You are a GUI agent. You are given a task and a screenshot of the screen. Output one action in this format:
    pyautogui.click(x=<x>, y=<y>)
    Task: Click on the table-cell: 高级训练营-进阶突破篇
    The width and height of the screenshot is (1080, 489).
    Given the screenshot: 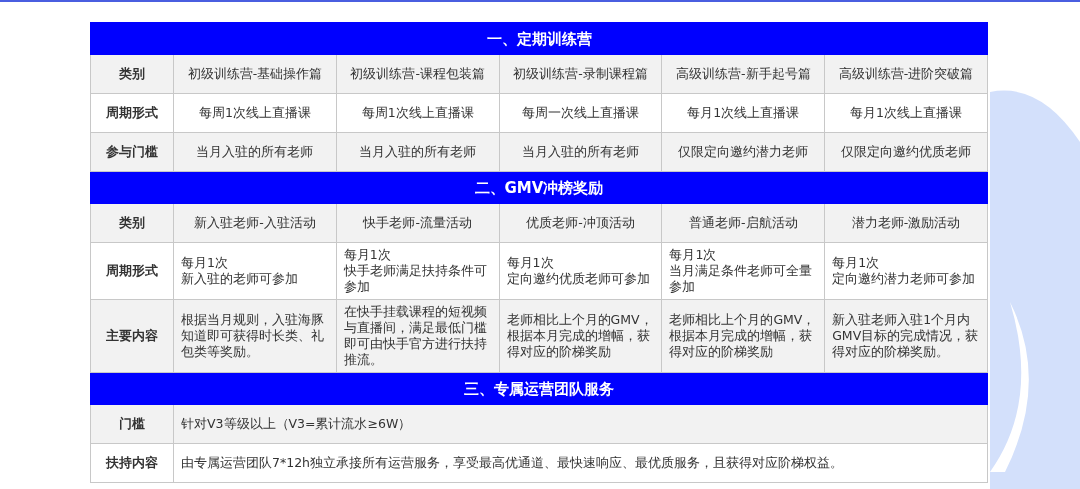 What is the action you would take?
    pyautogui.click(x=906, y=74)
    